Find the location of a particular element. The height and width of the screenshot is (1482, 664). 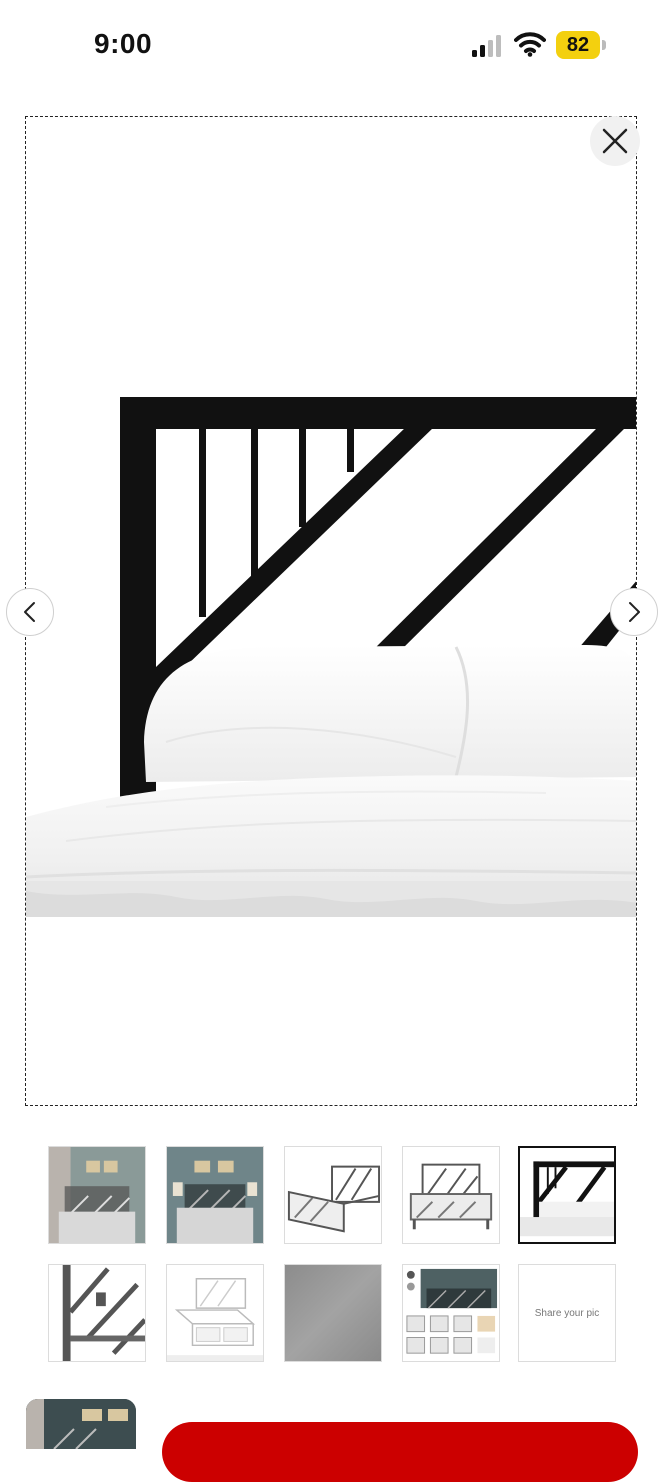

thumbnail-share-your-pic: Share your pic is located at coordinates (567, 1313).